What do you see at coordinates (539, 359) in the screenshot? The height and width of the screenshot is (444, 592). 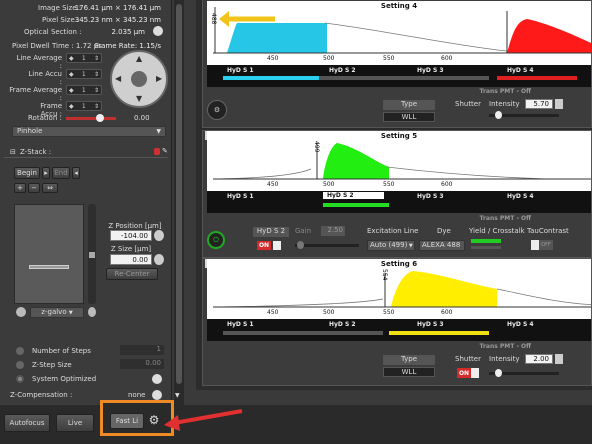 I see `intensity-input: 2.00` at bounding box center [539, 359].